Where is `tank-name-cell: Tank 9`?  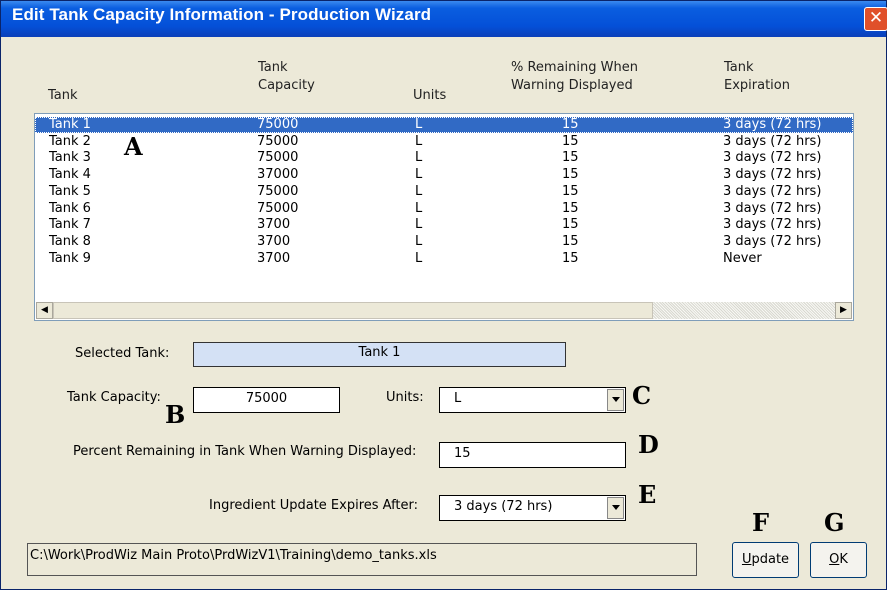
tank-name-cell: Tank 9 is located at coordinates (70, 258).